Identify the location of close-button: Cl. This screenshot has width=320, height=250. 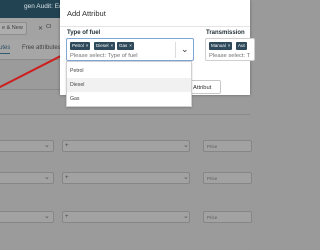
(50, 28).